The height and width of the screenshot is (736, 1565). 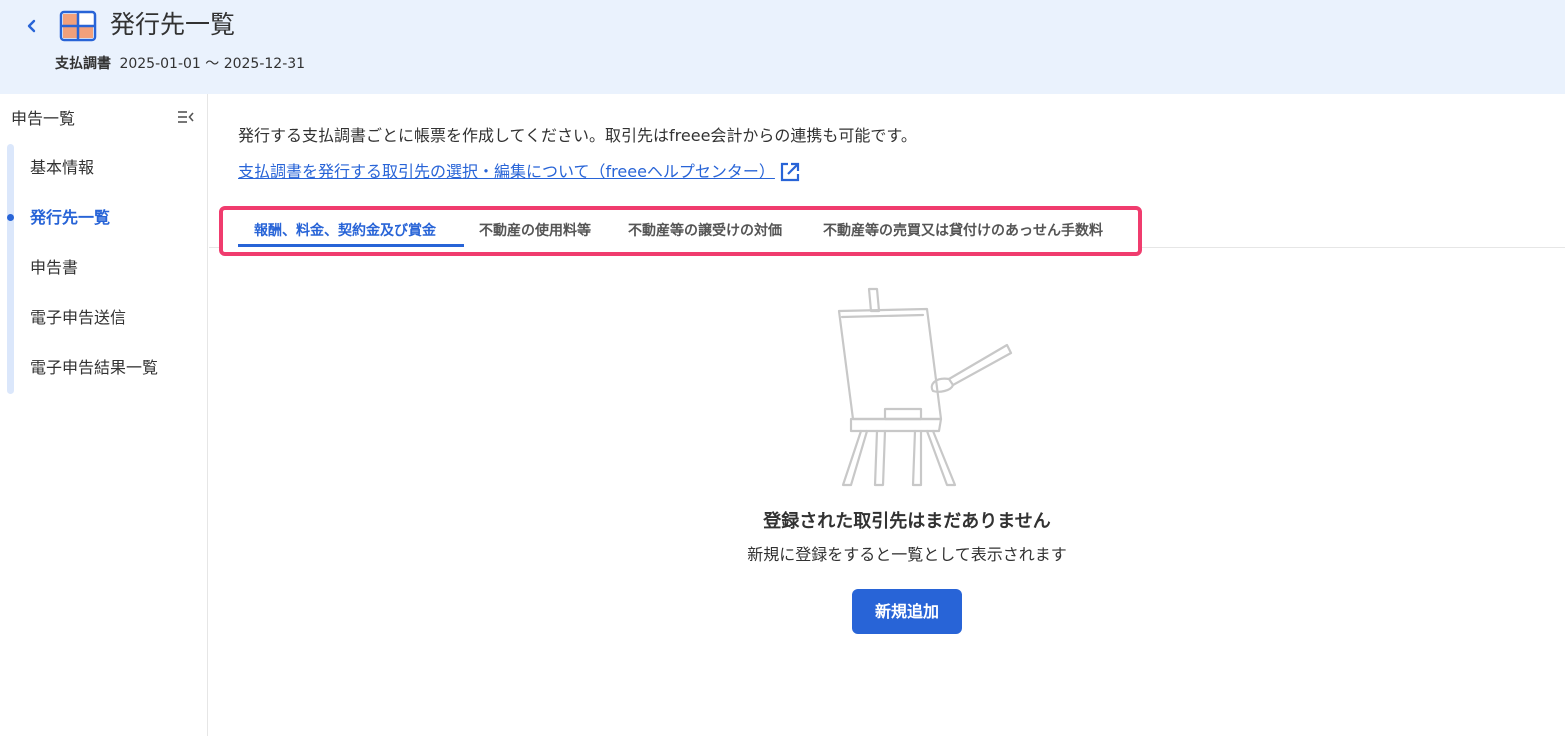 What do you see at coordinates (925, 387) in the screenshot?
I see `easel-icon` at bounding box center [925, 387].